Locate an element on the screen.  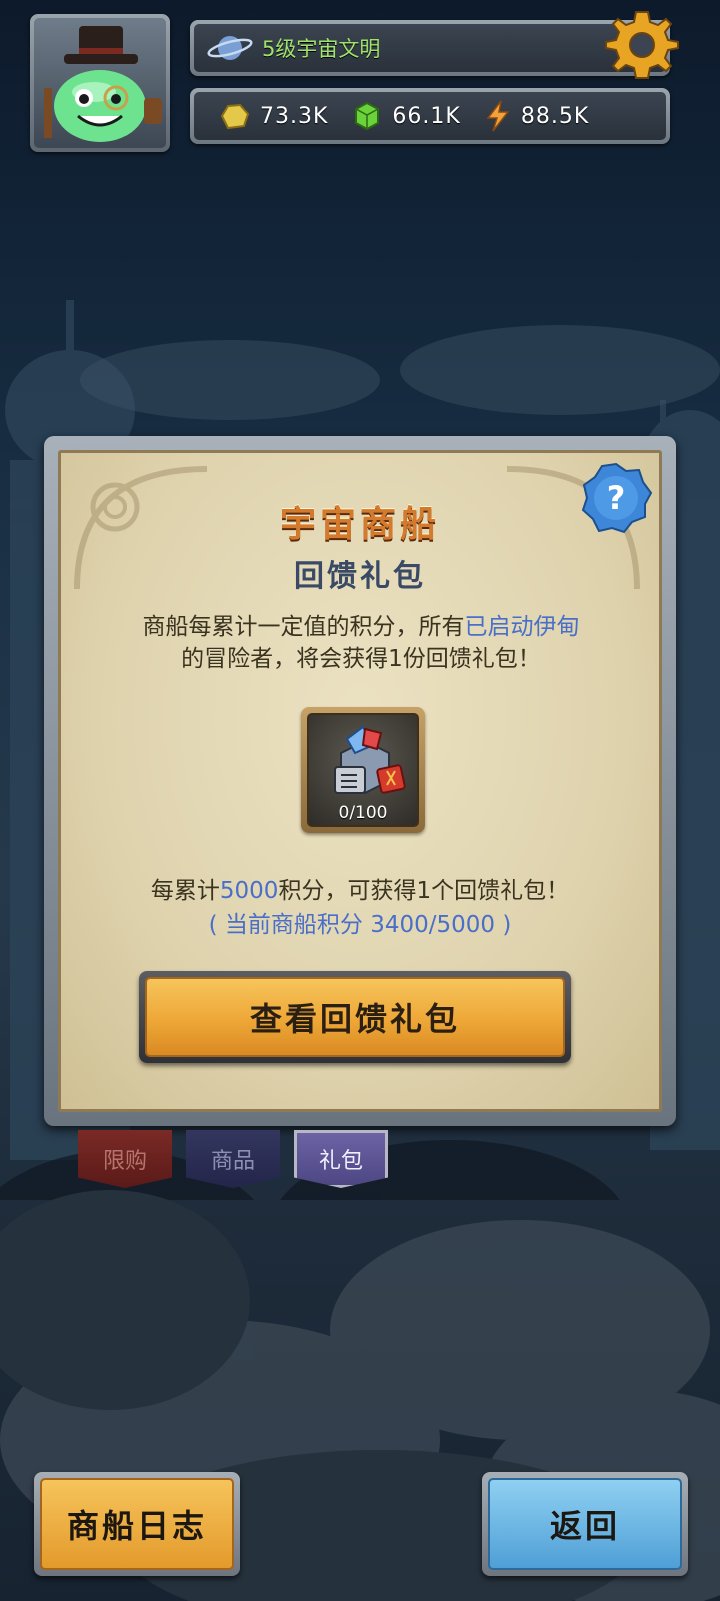
desc-part2: 的冒险者，将会获得1份回馈礼包！ is located at coordinates (361, 659).